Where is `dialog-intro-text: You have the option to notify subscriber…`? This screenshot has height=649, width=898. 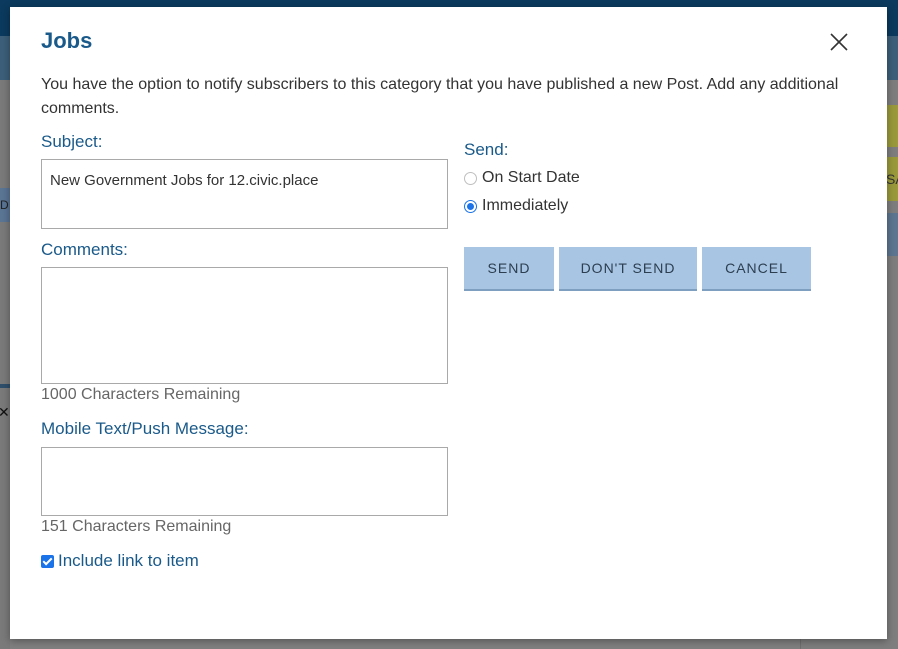 dialog-intro-text: You have the option to notify subscriber… is located at coordinates (440, 96).